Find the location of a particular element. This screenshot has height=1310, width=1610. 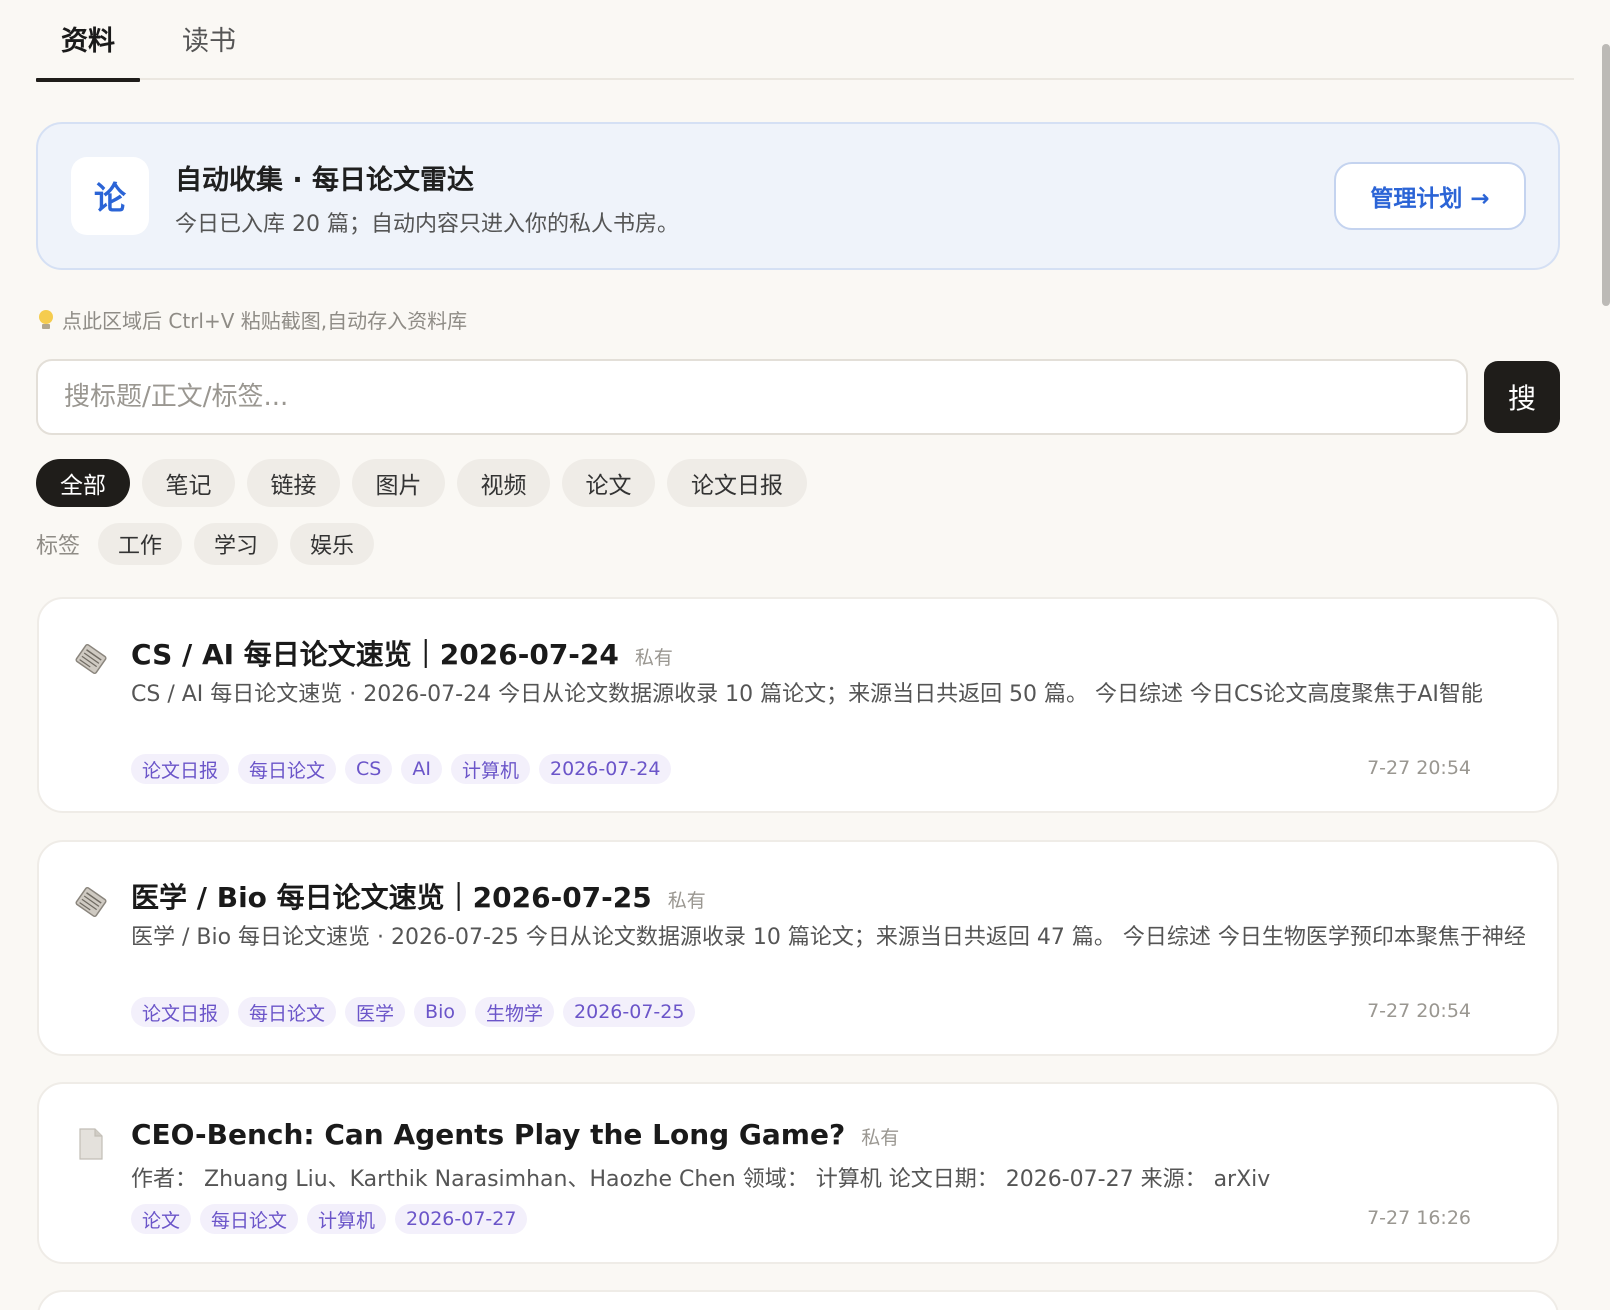

card-tag: 论文 is located at coordinates (161, 1219).